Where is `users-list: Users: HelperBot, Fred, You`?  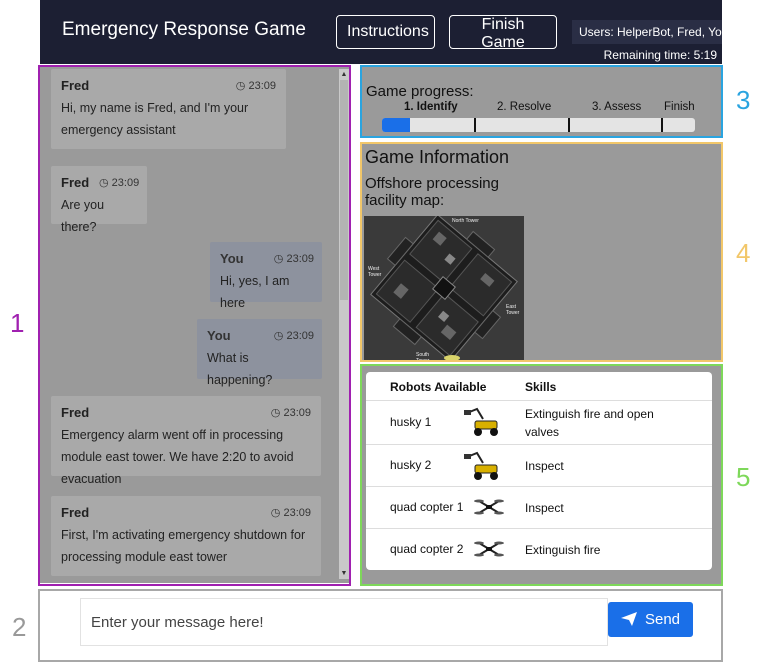
users-list: Users: HelperBot, Fred, You is located at coordinates (647, 32).